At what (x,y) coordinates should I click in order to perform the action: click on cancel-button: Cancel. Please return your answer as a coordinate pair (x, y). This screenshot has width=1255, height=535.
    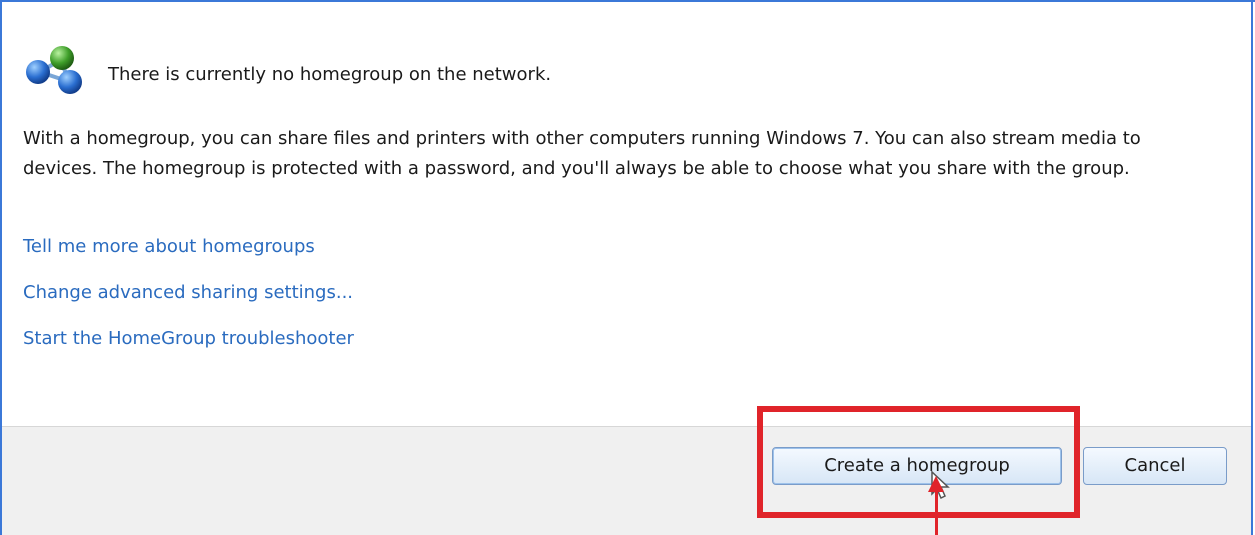
    Looking at the image, I should click on (1155, 466).